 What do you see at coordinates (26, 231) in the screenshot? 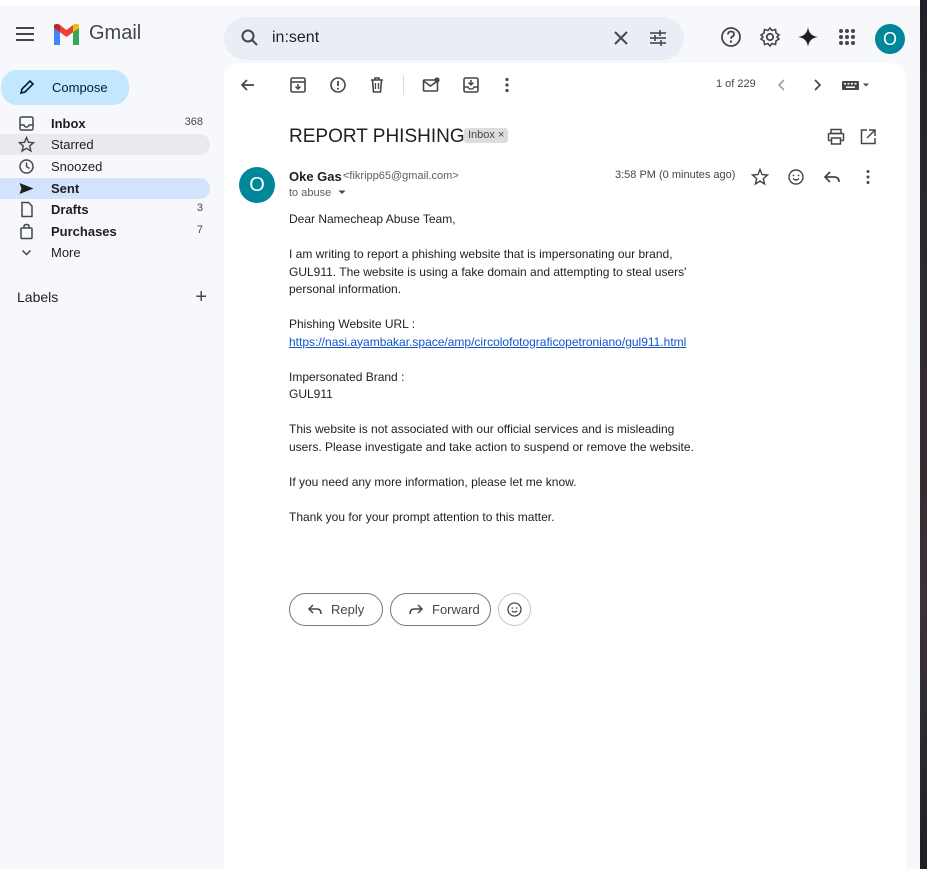
I see `purchases-icon` at bounding box center [26, 231].